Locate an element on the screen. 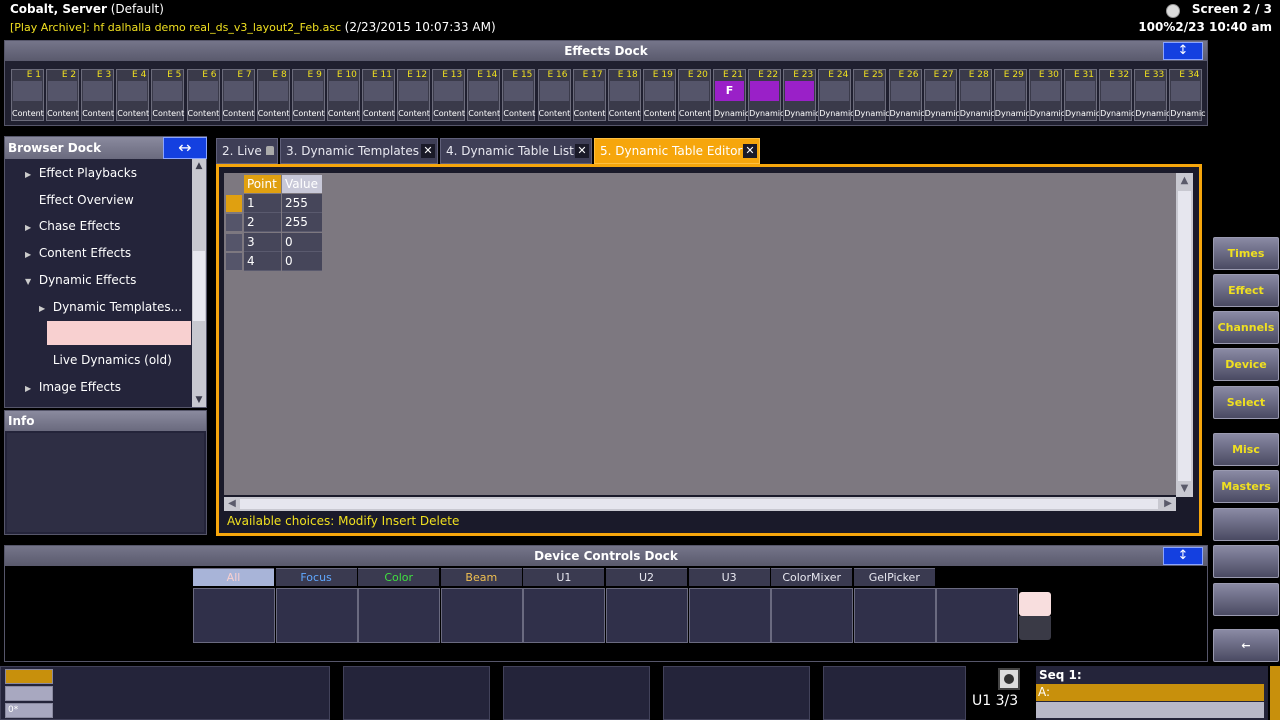 This screenshot has width=1280, height=720. effect-button: E 15 Content is located at coordinates (519, 95).